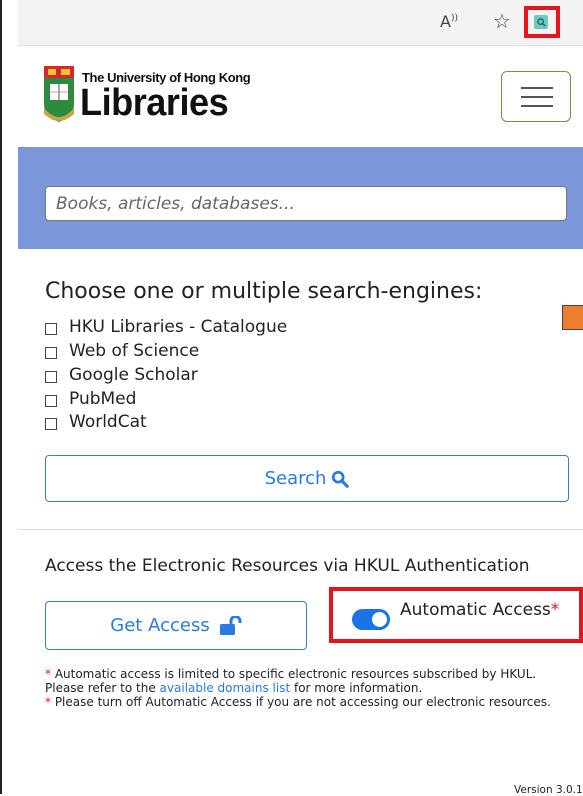  I want to click on engine-option: Google Scholar, so click(121, 375).